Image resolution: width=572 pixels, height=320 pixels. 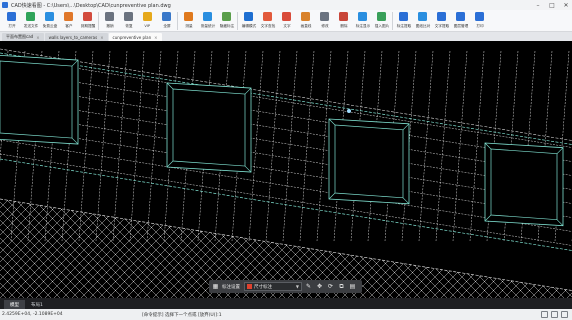 I want to click on ribbon-tool-label: 编辑模式, so click(x=248, y=25).